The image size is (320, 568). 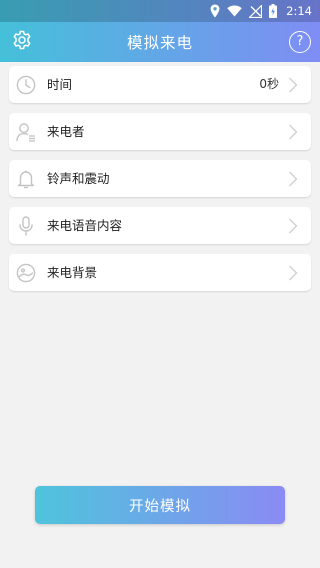 I want to click on bell-icon, so click(x=25, y=178).